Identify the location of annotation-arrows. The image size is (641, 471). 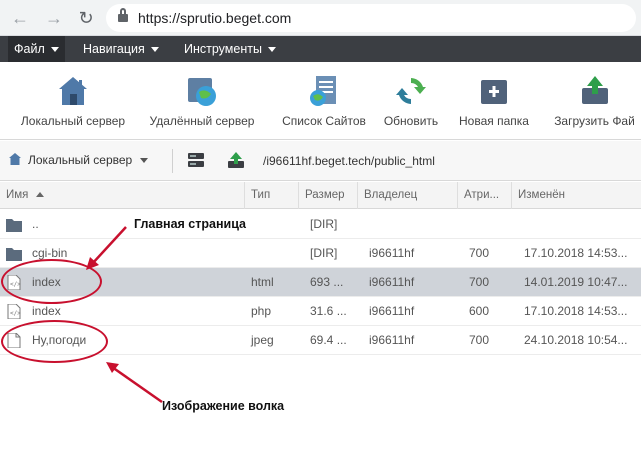
(124, 315).